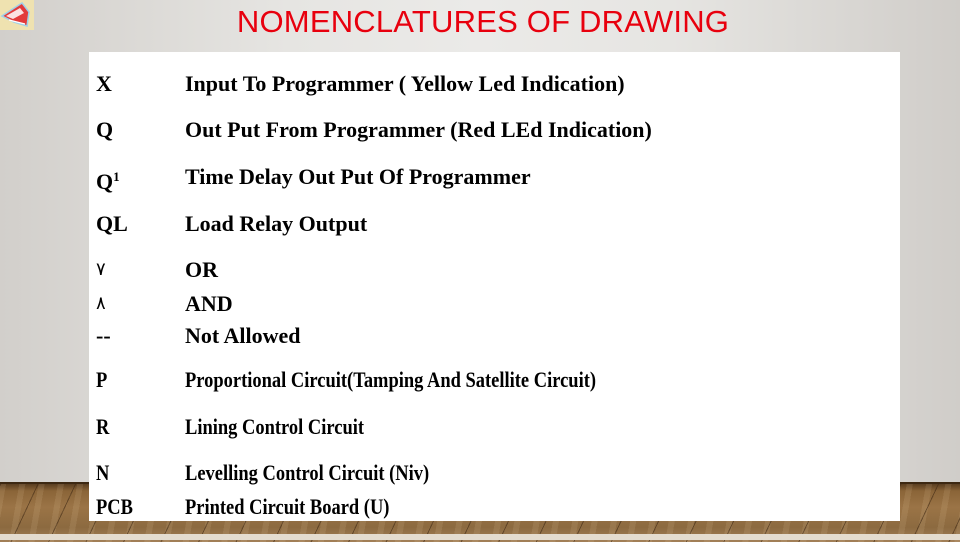  Describe the element at coordinates (307, 472) in the screenshot. I see `description: Levelling Control Circuit (Niv)` at that location.